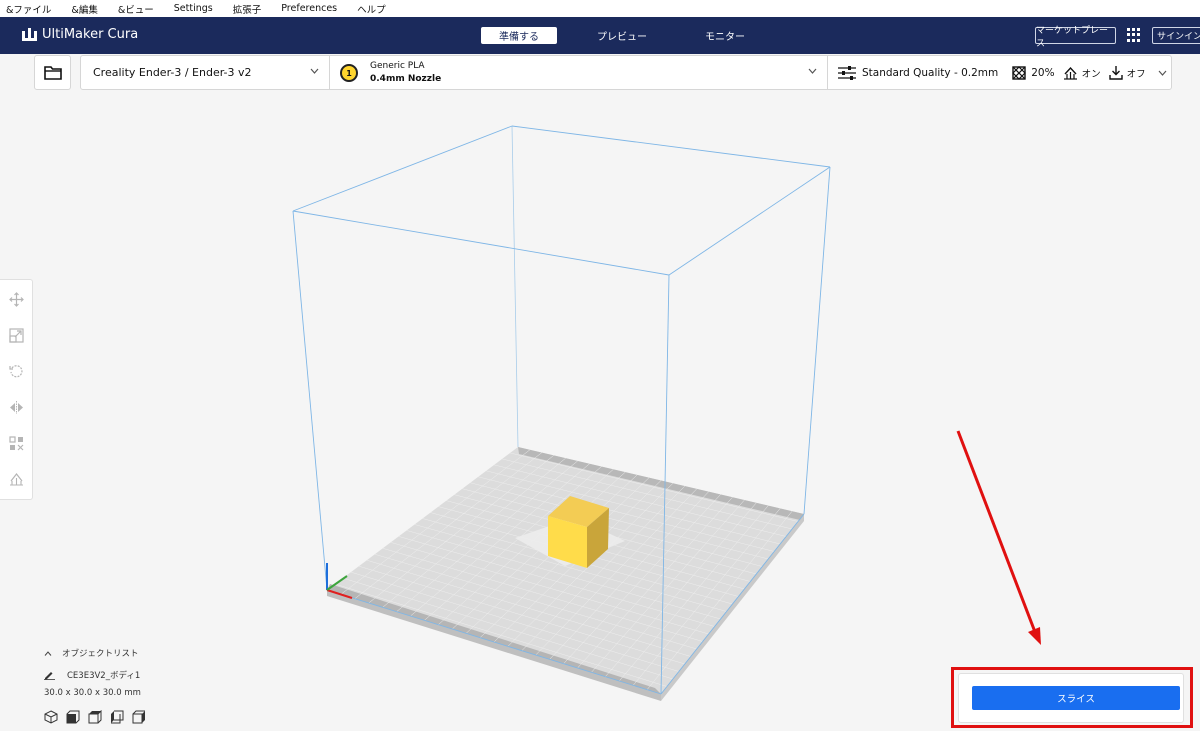 The image size is (1200, 731). I want to click on material-selector: 1 Generic PLA 0.4mm Nozzle, so click(579, 72).